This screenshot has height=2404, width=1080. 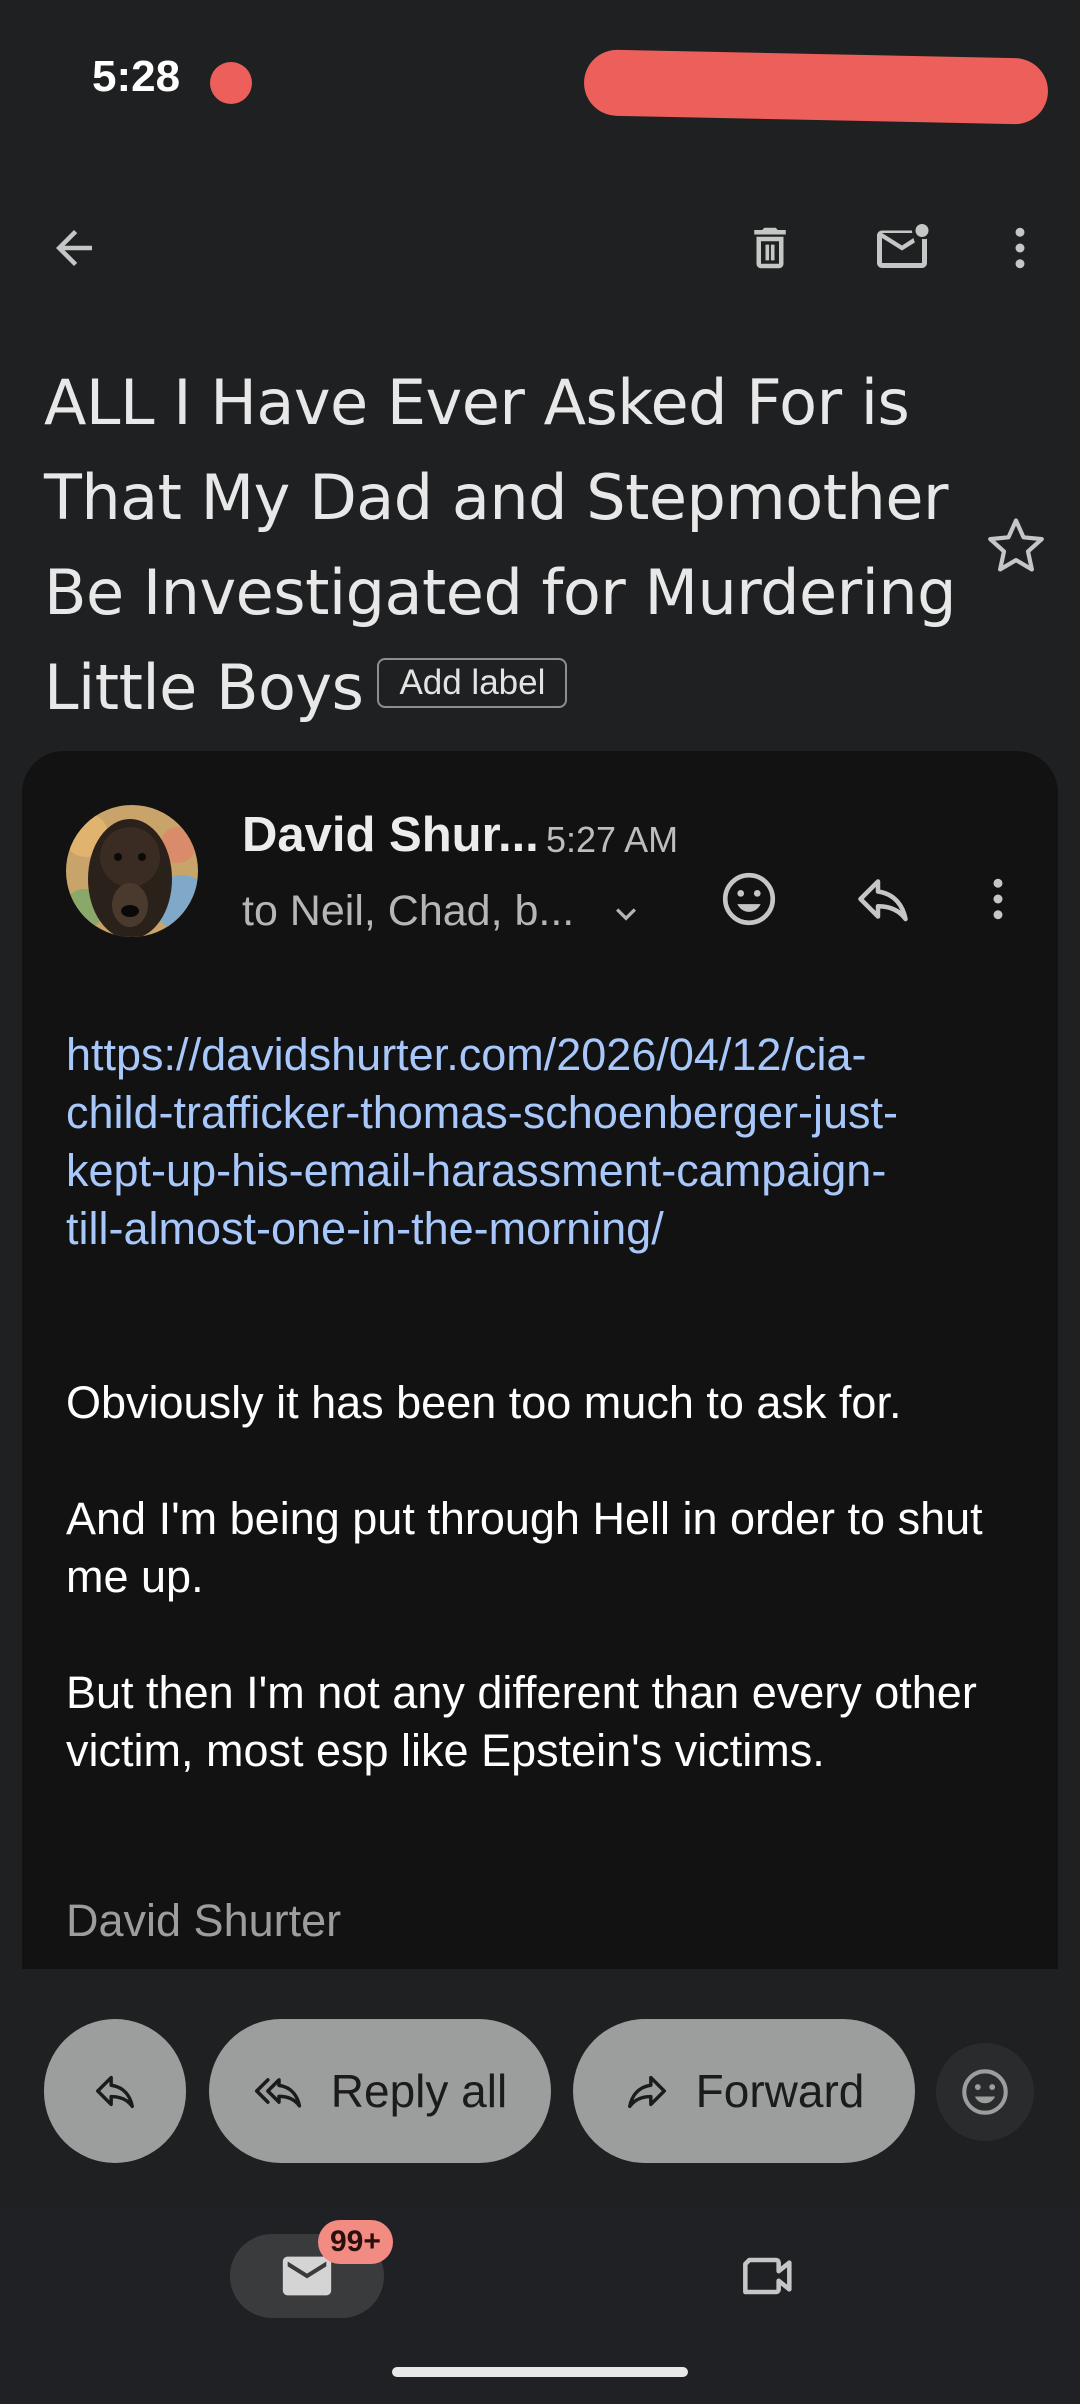 I want to click on trash-icon, so click(x=770, y=248).